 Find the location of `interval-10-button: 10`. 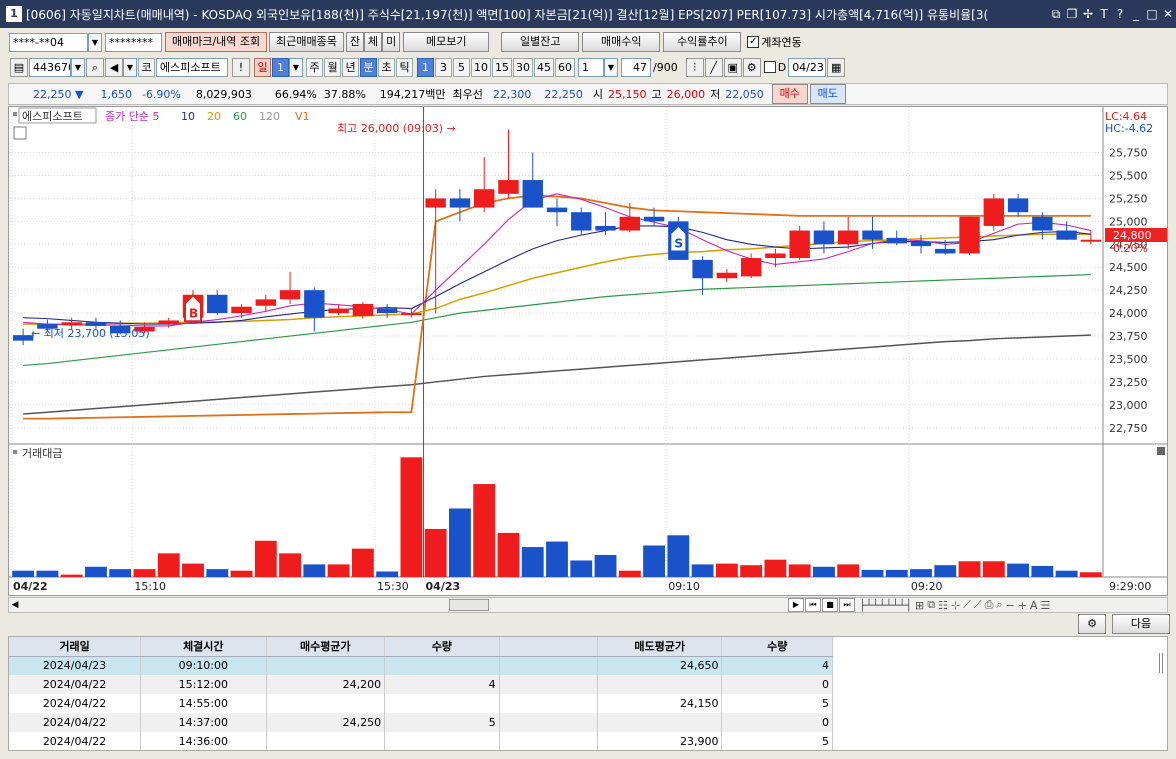

interval-10-button: 10 is located at coordinates (481, 67).